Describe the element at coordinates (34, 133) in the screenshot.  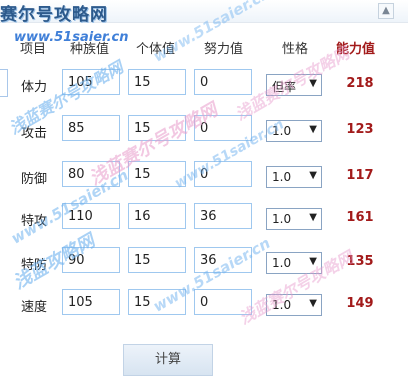
I see `stat-label: 攻击` at that location.